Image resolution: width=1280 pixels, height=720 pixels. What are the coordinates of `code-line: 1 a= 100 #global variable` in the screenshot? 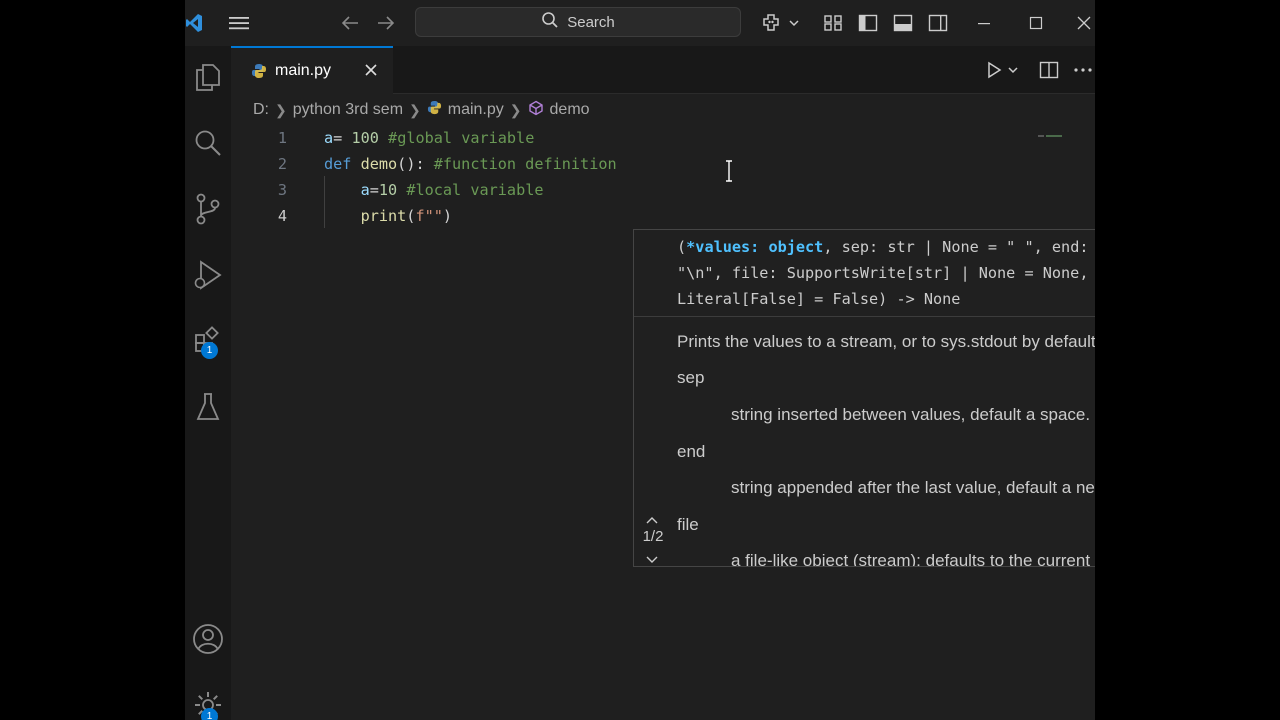 It's located at (611, 138).